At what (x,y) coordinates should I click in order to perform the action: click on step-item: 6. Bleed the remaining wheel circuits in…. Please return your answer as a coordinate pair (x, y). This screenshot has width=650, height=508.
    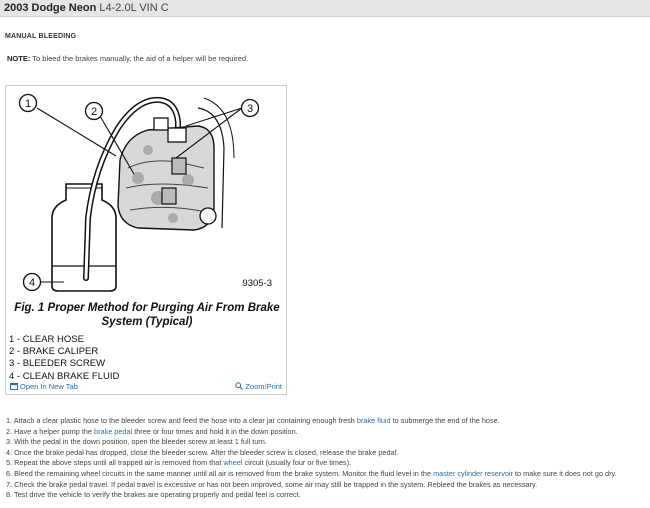
    Looking at the image, I should click on (311, 473).